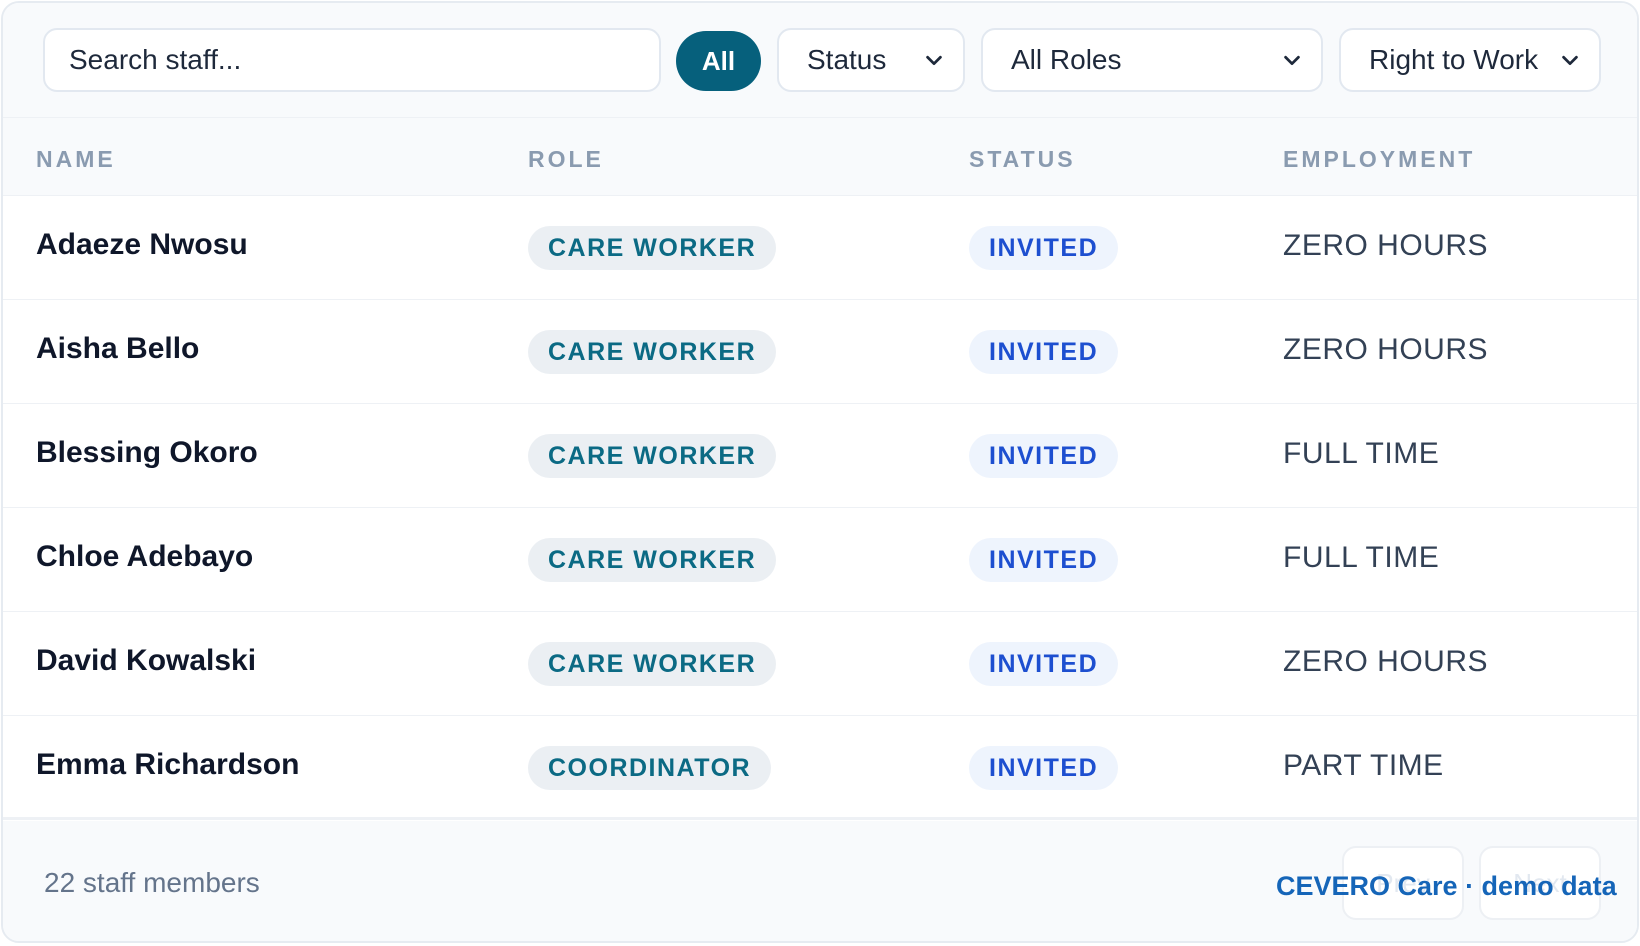  What do you see at coordinates (1446, 886) in the screenshot?
I see `demo-data-watermark: CEVERO Care · demo data` at bounding box center [1446, 886].